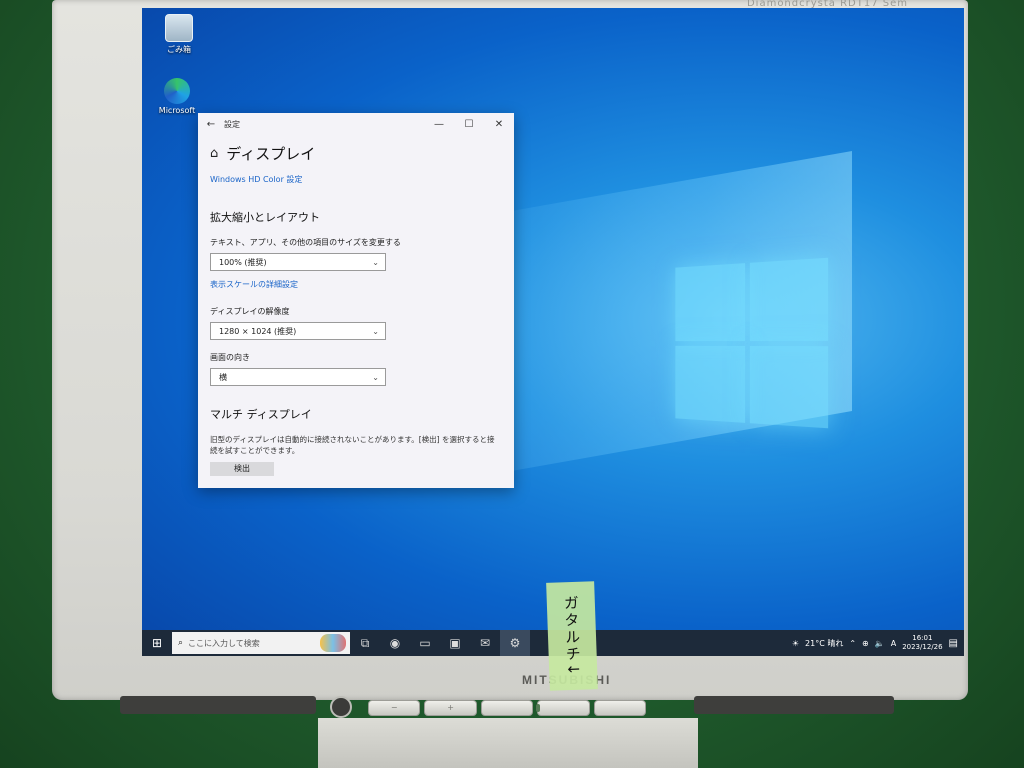  I want to click on notification-icon: ▤, so click(953, 643).